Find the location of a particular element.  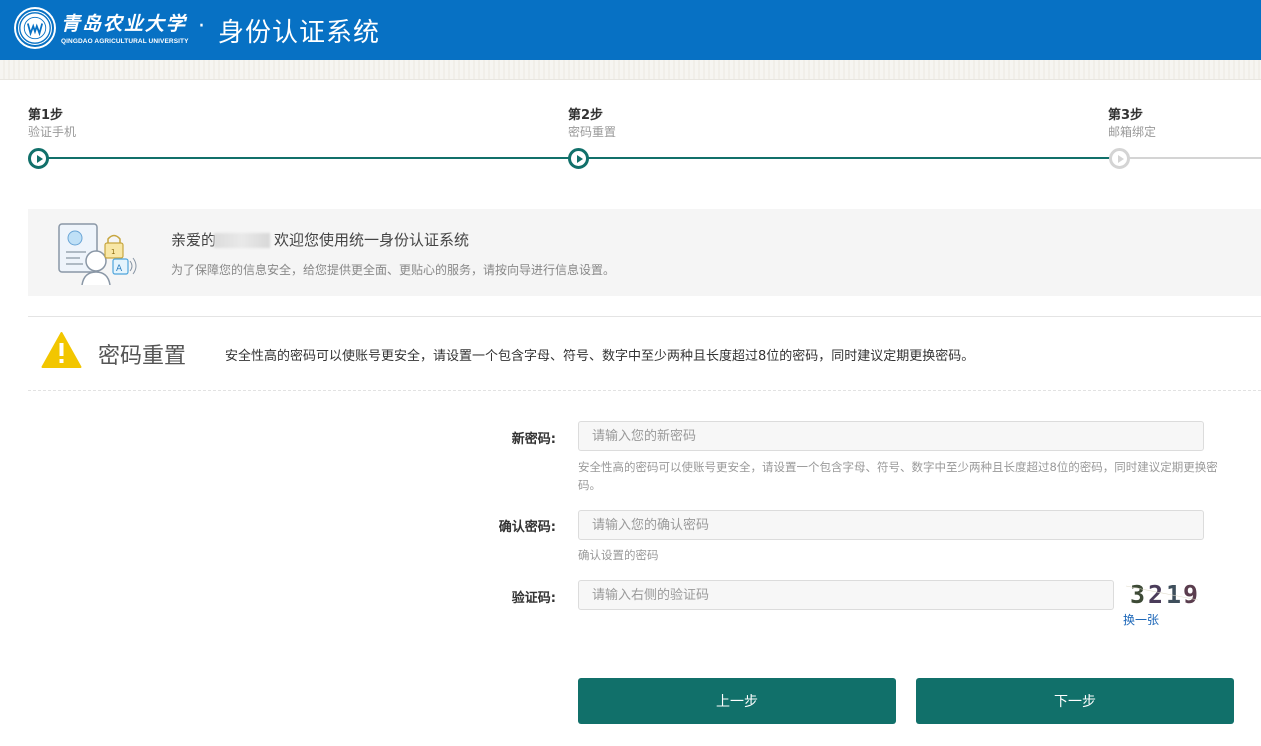

new-password-input is located at coordinates (891, 436).